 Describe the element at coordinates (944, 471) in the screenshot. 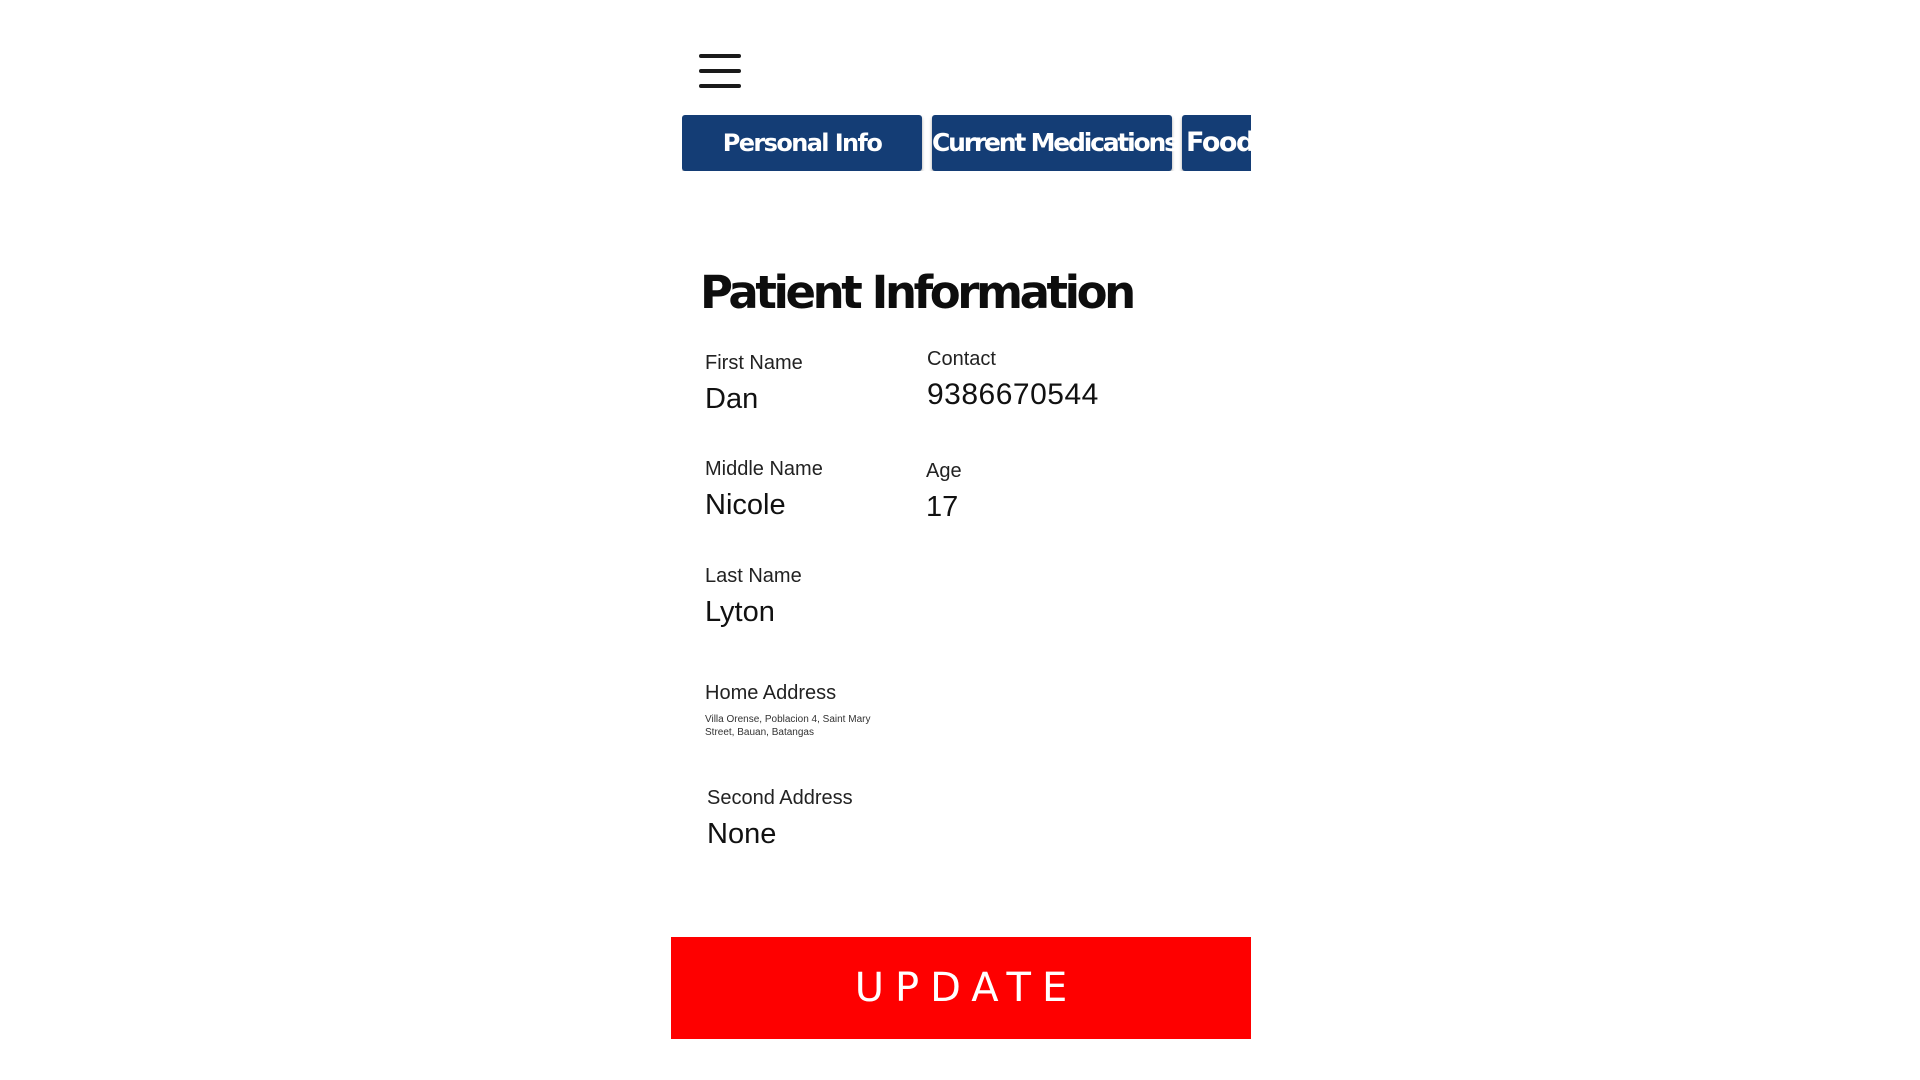

I see `age-label: Age` at that location.